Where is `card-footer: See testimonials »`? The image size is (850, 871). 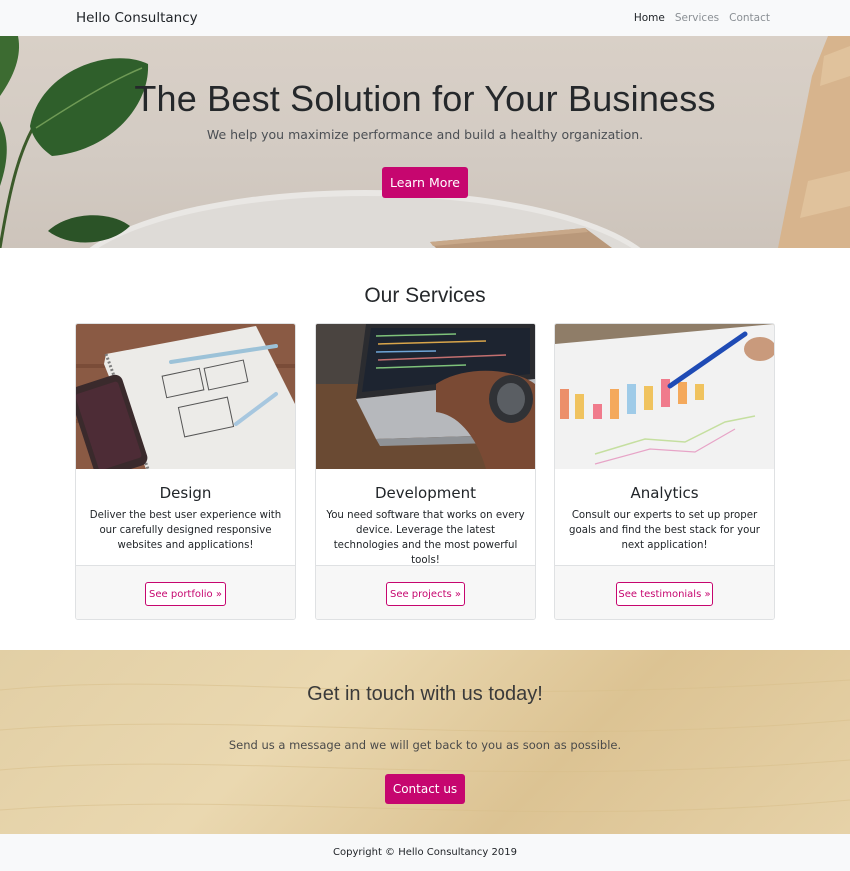
card-footer: See testimonials » is located at coordinates (664, 592).